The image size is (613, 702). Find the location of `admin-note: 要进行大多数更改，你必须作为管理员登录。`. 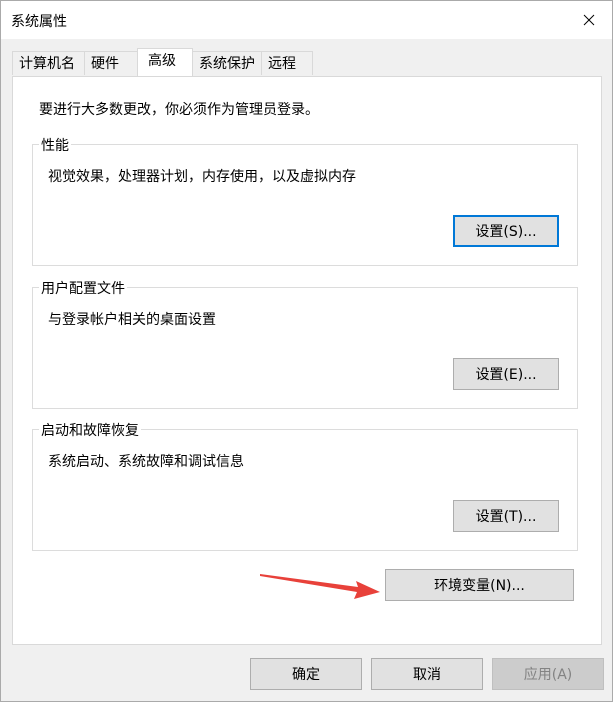

admin-note: 要进行大多数更改，你必须作为管理员登录。 is located at coordinates (179, 110).